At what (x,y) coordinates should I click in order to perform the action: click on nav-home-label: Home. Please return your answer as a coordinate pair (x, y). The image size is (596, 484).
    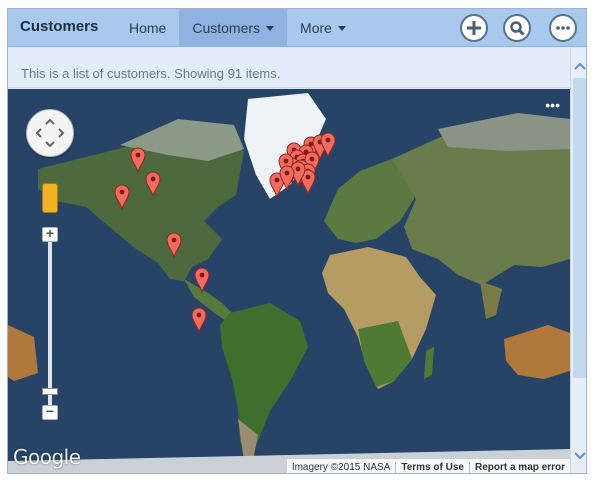
    Looking at the image, I should click on (148, 28).